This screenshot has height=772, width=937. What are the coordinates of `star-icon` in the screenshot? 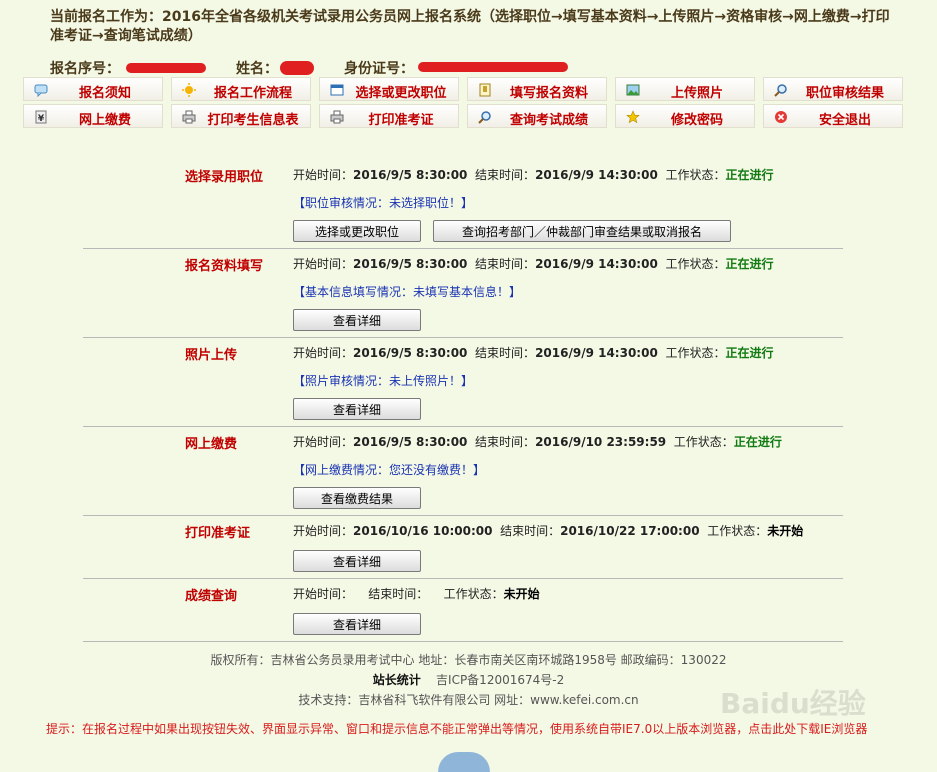 It's located at (633, 117).